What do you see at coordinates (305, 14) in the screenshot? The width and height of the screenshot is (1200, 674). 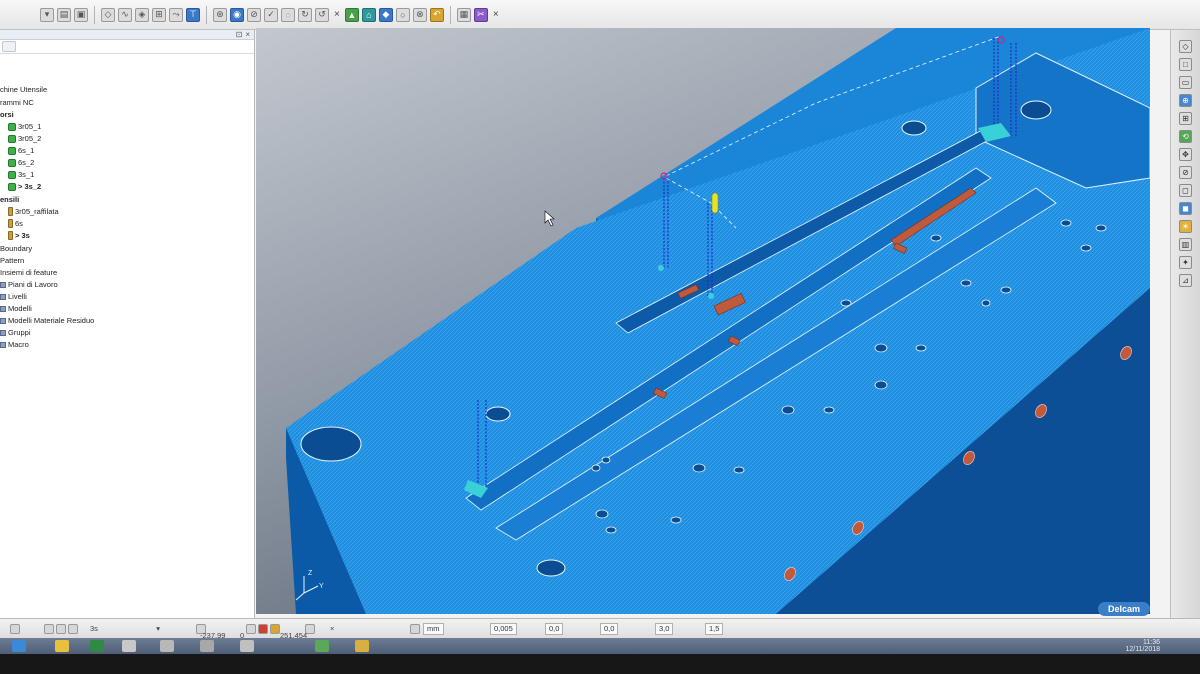 I see `redo-icon: ↻` at bounding box center [305, 14].